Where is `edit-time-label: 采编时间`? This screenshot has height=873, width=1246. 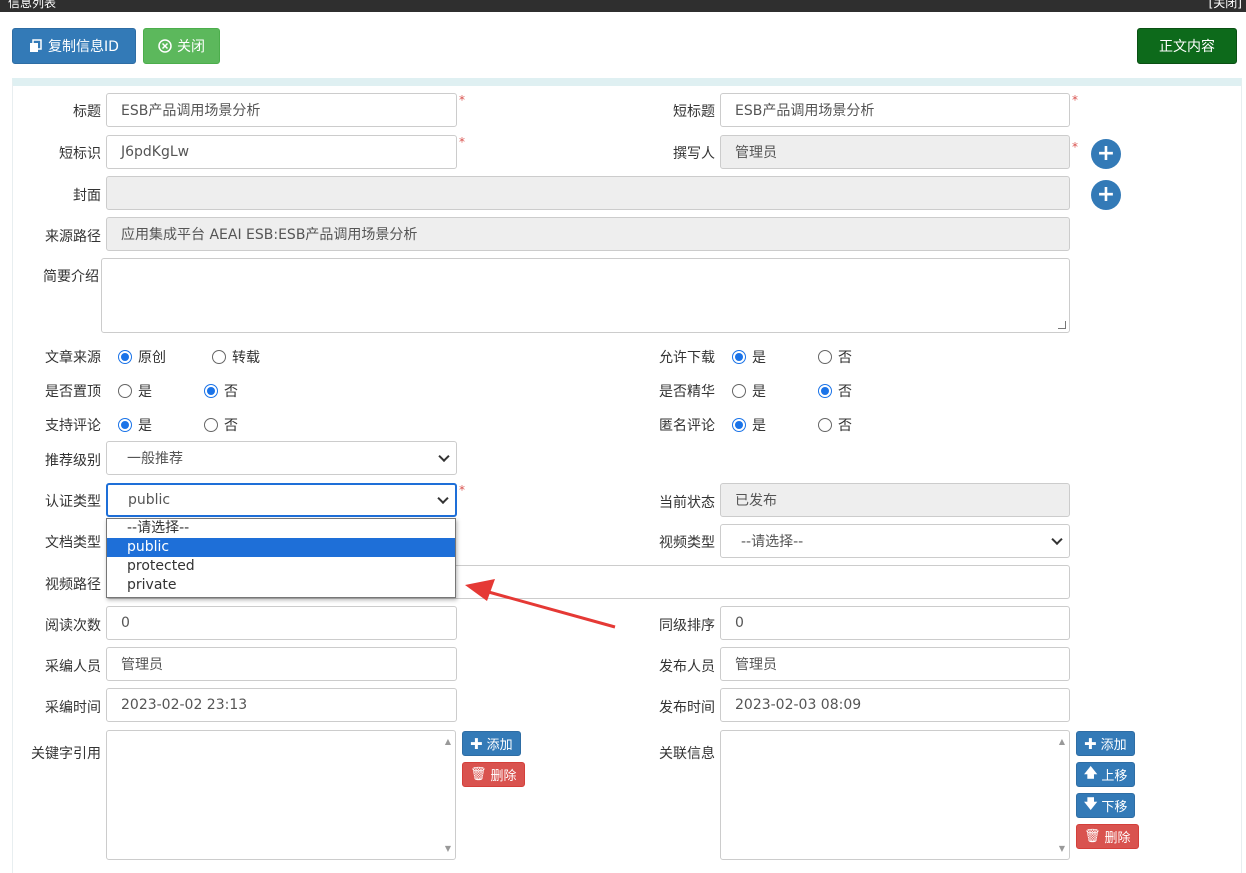 edit-time-label: 采编时间 is located at coordinates (73, 708).